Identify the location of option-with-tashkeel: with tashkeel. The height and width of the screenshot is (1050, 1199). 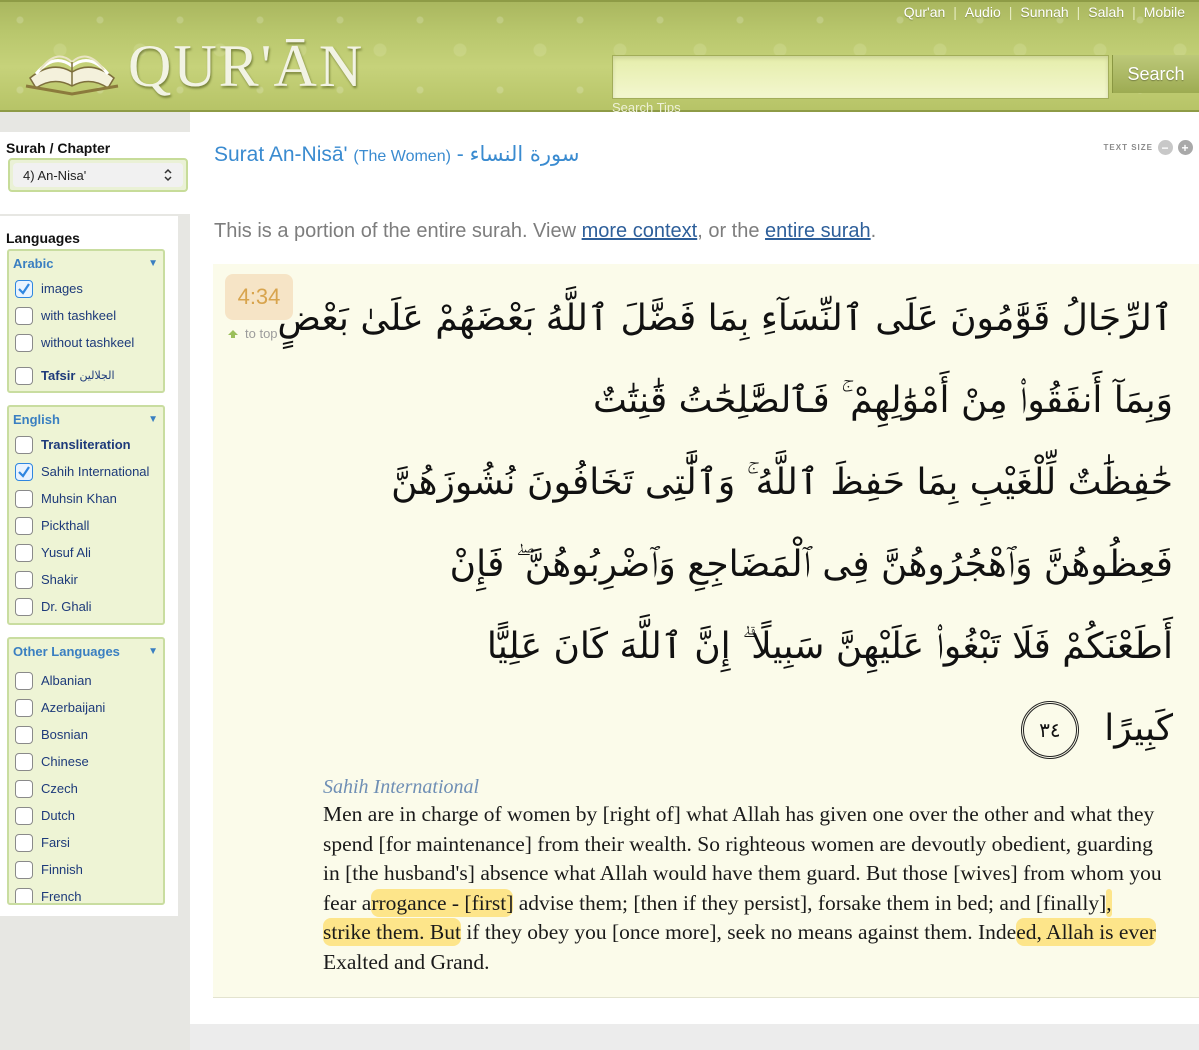
(86, 315).